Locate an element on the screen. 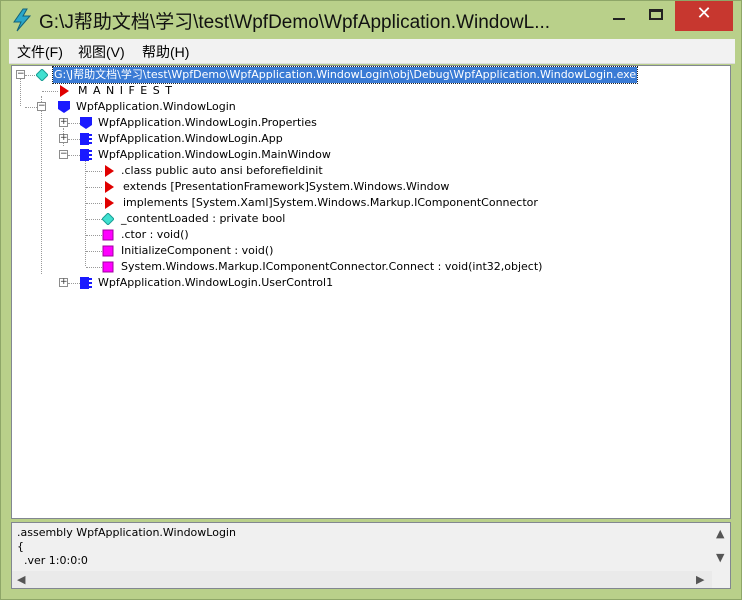 The height and width of the screenshot is (600, 742). info-line: .ver 1:0:0:0 is located at coordinates (52, 560).